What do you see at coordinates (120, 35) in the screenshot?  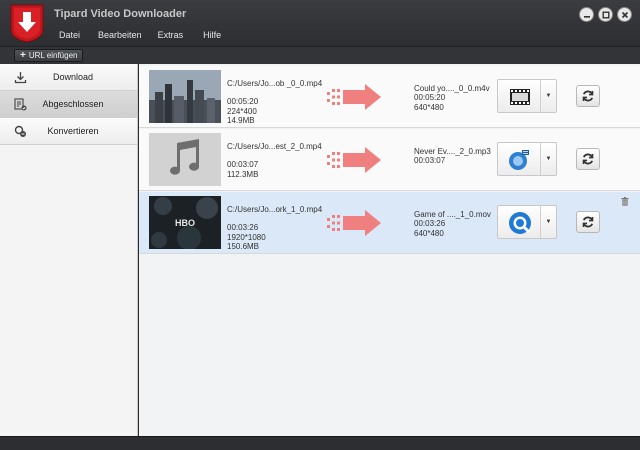 I see `menu-item-bearbeiten: Bearbeiten` at bounding box center [120, 35].